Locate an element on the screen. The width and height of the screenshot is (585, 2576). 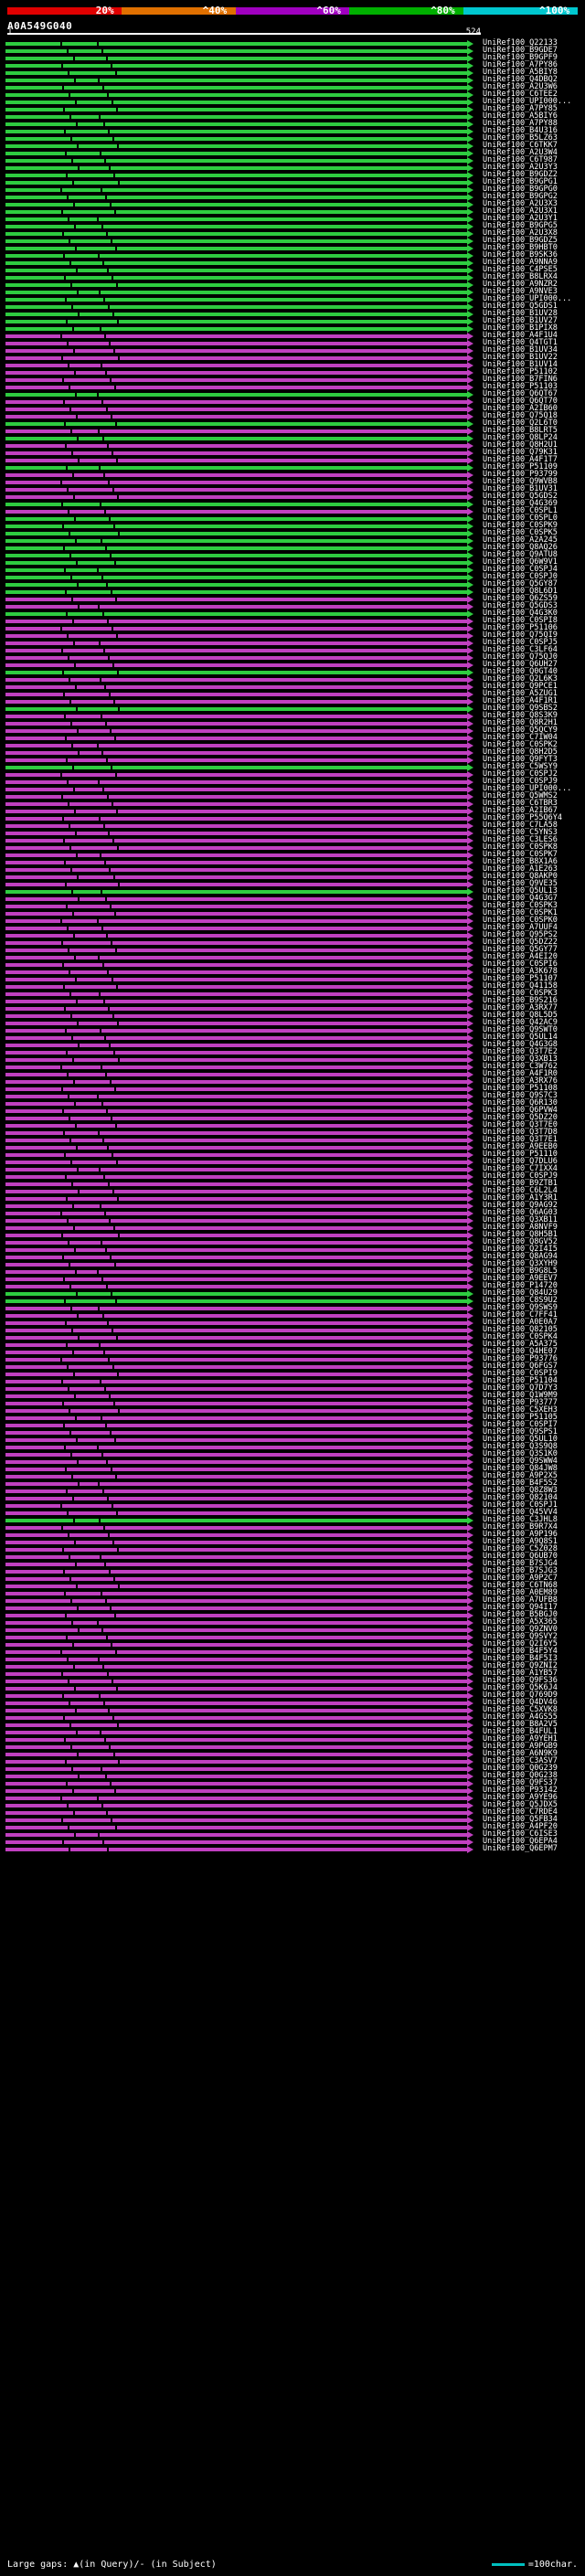
hit-row: UniRef100_Q6EPM7 is located at coordinates (293, 1849).